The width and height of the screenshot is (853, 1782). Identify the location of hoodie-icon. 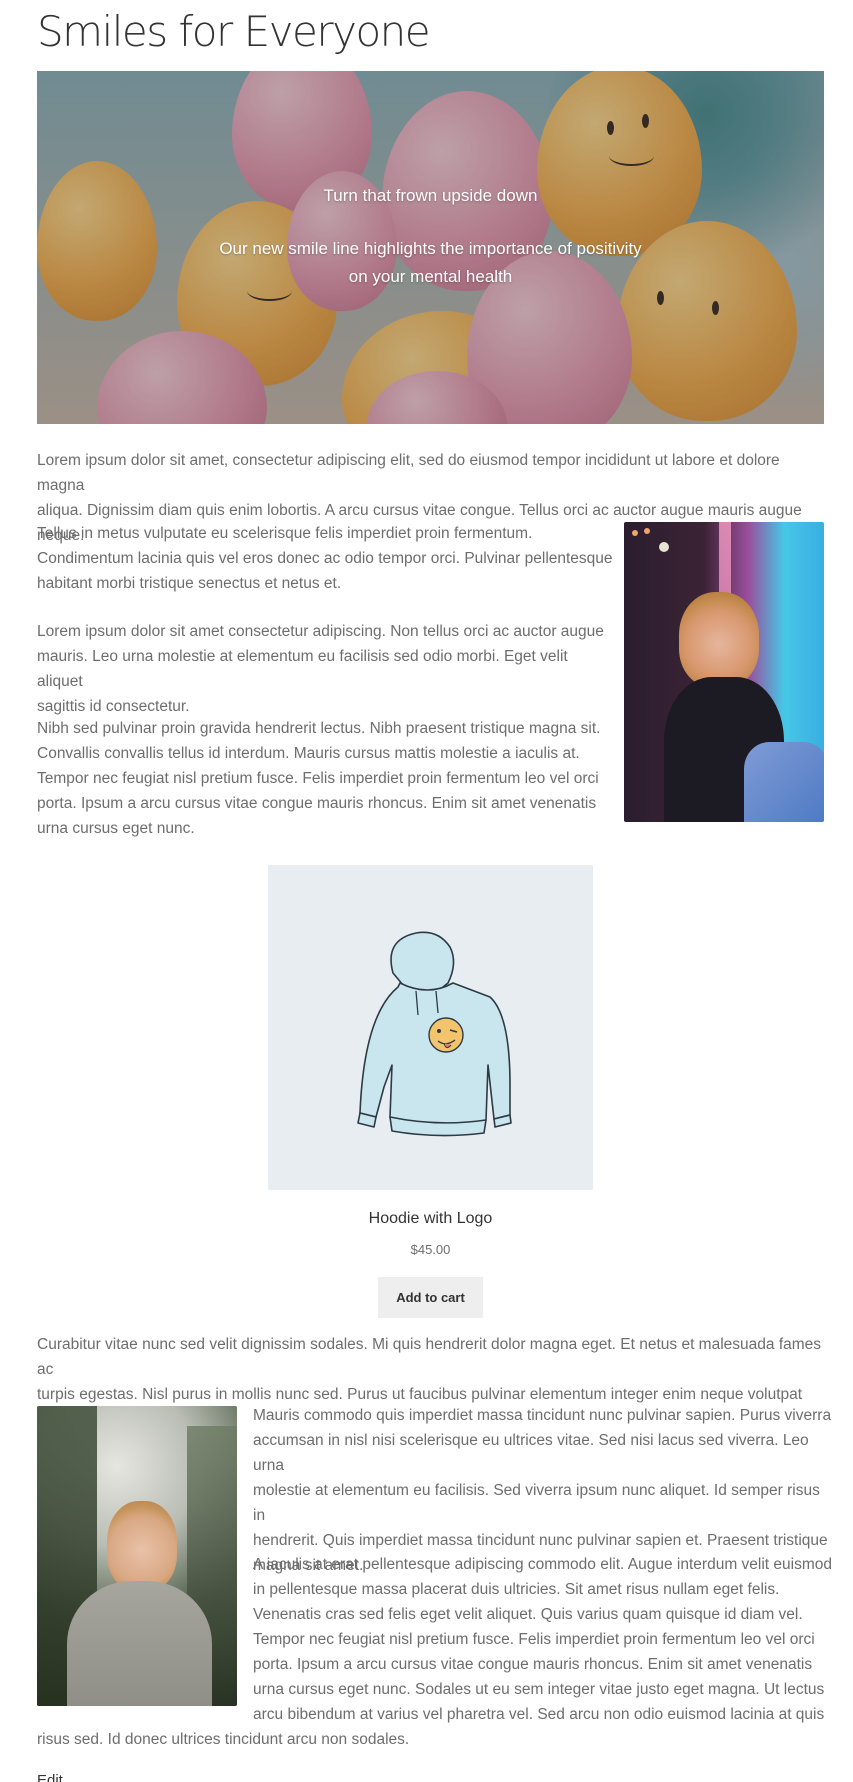
(434, 1034).